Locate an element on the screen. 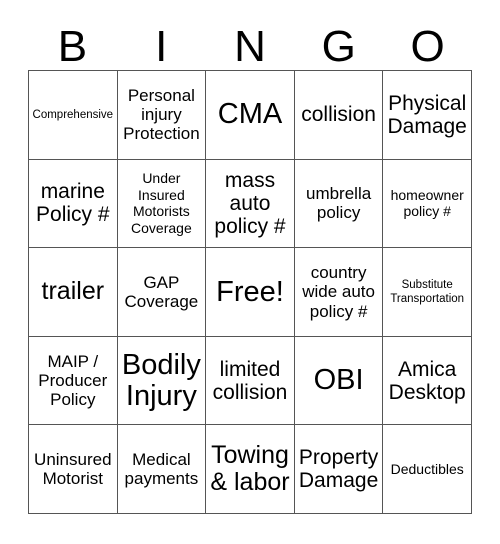  bingo-cell-label: Under Insured Motorists Coverage is located at coordinates (161, 203).